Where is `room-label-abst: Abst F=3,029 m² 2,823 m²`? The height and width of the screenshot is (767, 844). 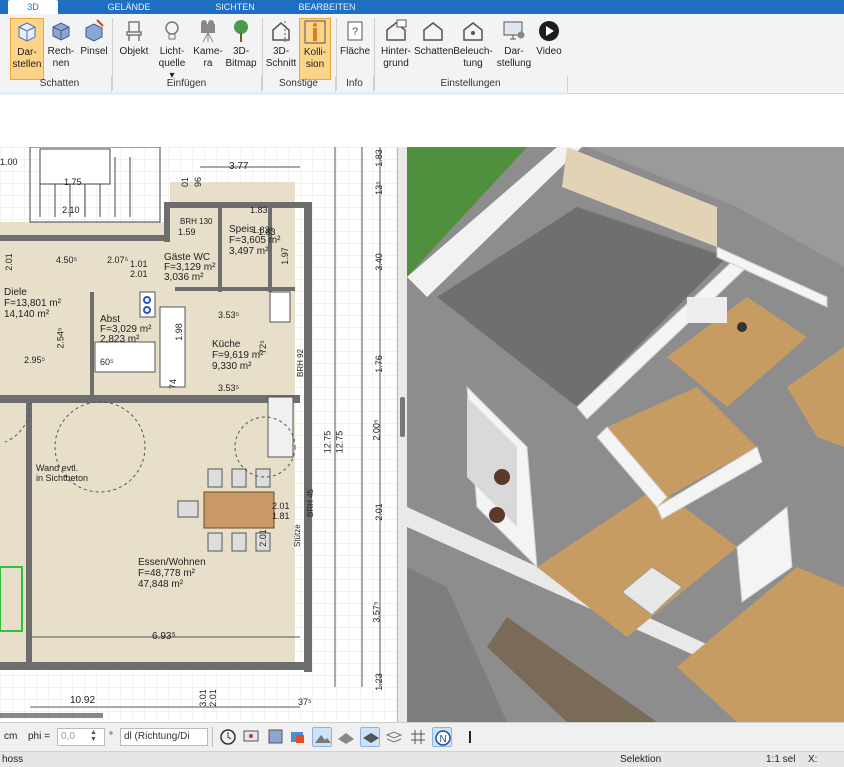 room-label-abst: Abst F=3,029 m² 2,823 m² is located at coordinates (125, 330).